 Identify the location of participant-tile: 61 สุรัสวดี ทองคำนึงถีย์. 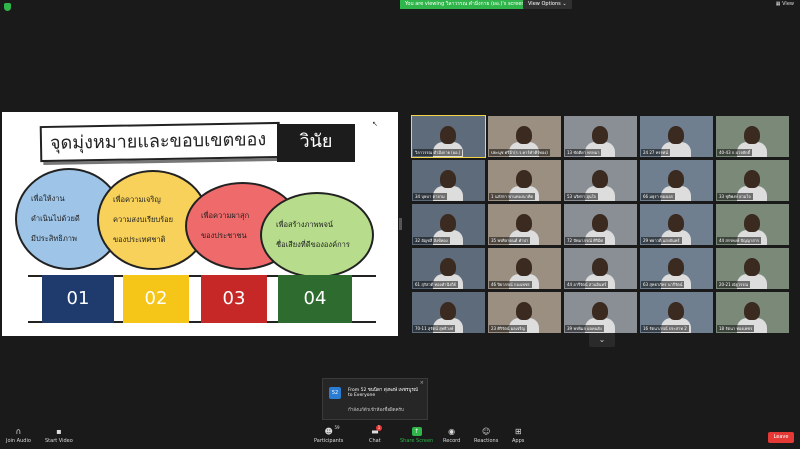
(448, 268).